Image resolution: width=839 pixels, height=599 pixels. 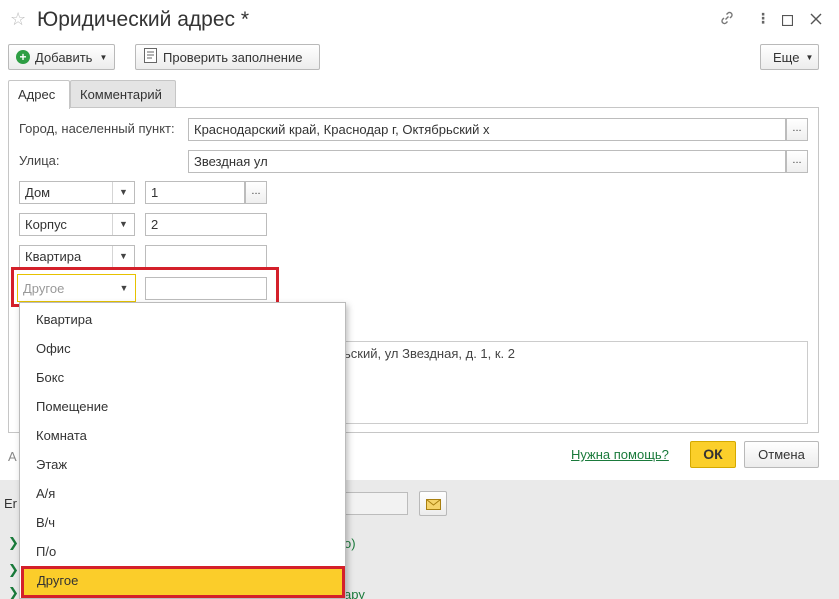 I want to click on building-type-select: Корпус ▼, so click(x=77, y=224).